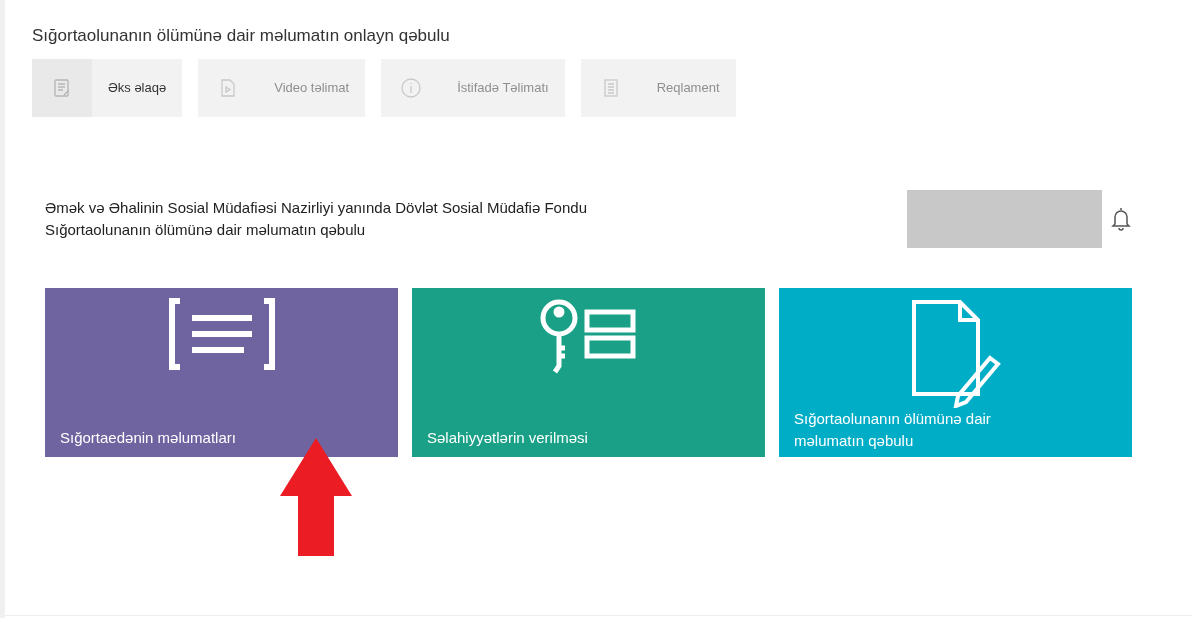  I want to click on bell-icon, so click(1121, 219).